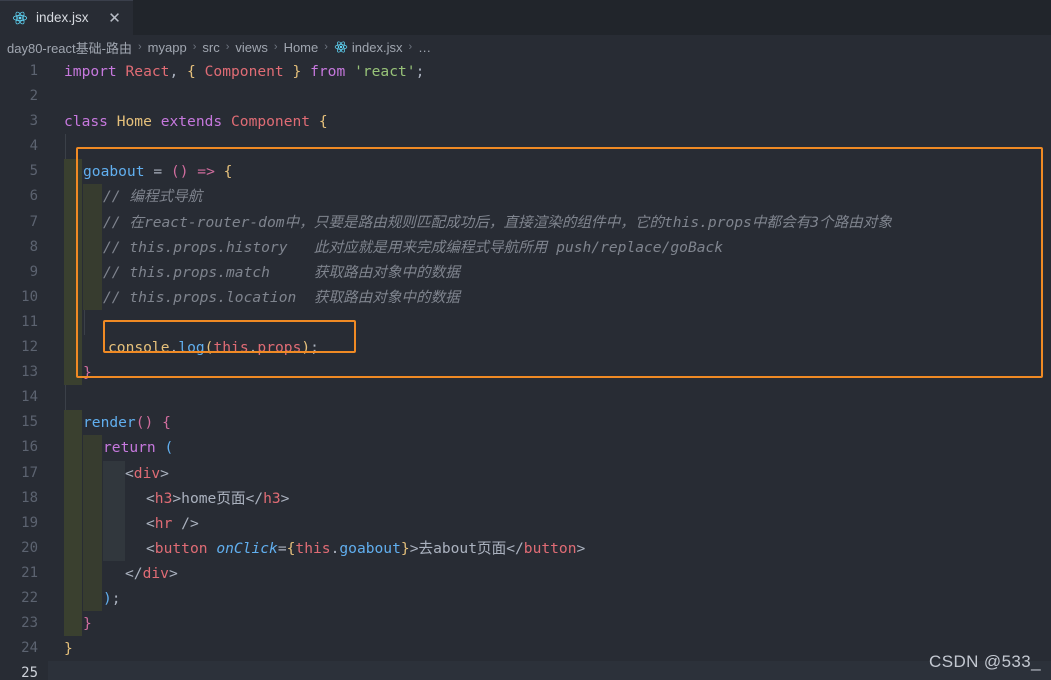  Describe the element at coordinates (115, 18) in the screenshot. I see `close-icon: ✕` at that location.